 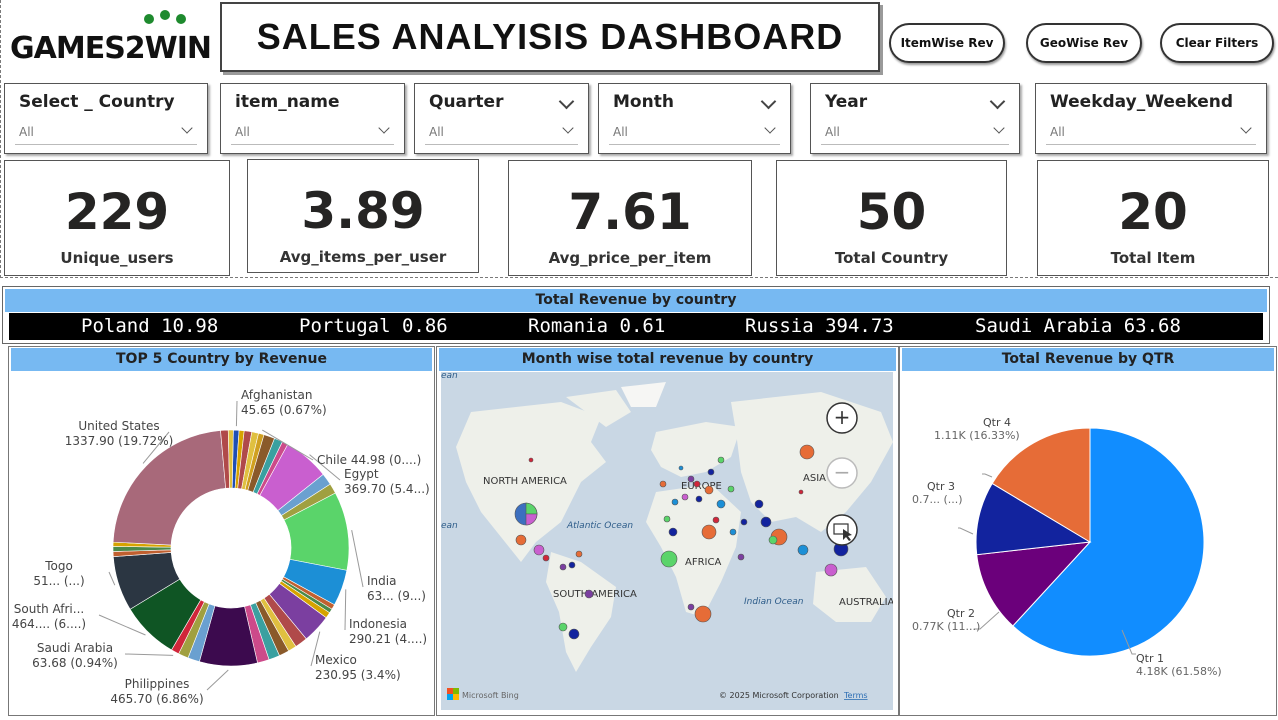 What do you see at coordinates (630, 212) in the screenshot?
I see `kpi-value: 7.61` at bounding box center [630, 212].